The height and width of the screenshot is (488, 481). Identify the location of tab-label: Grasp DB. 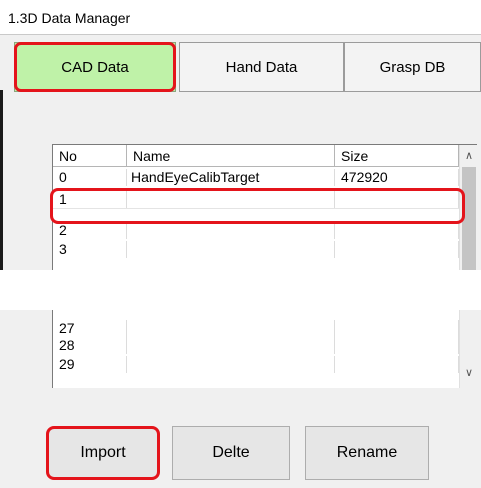
(412, 67).